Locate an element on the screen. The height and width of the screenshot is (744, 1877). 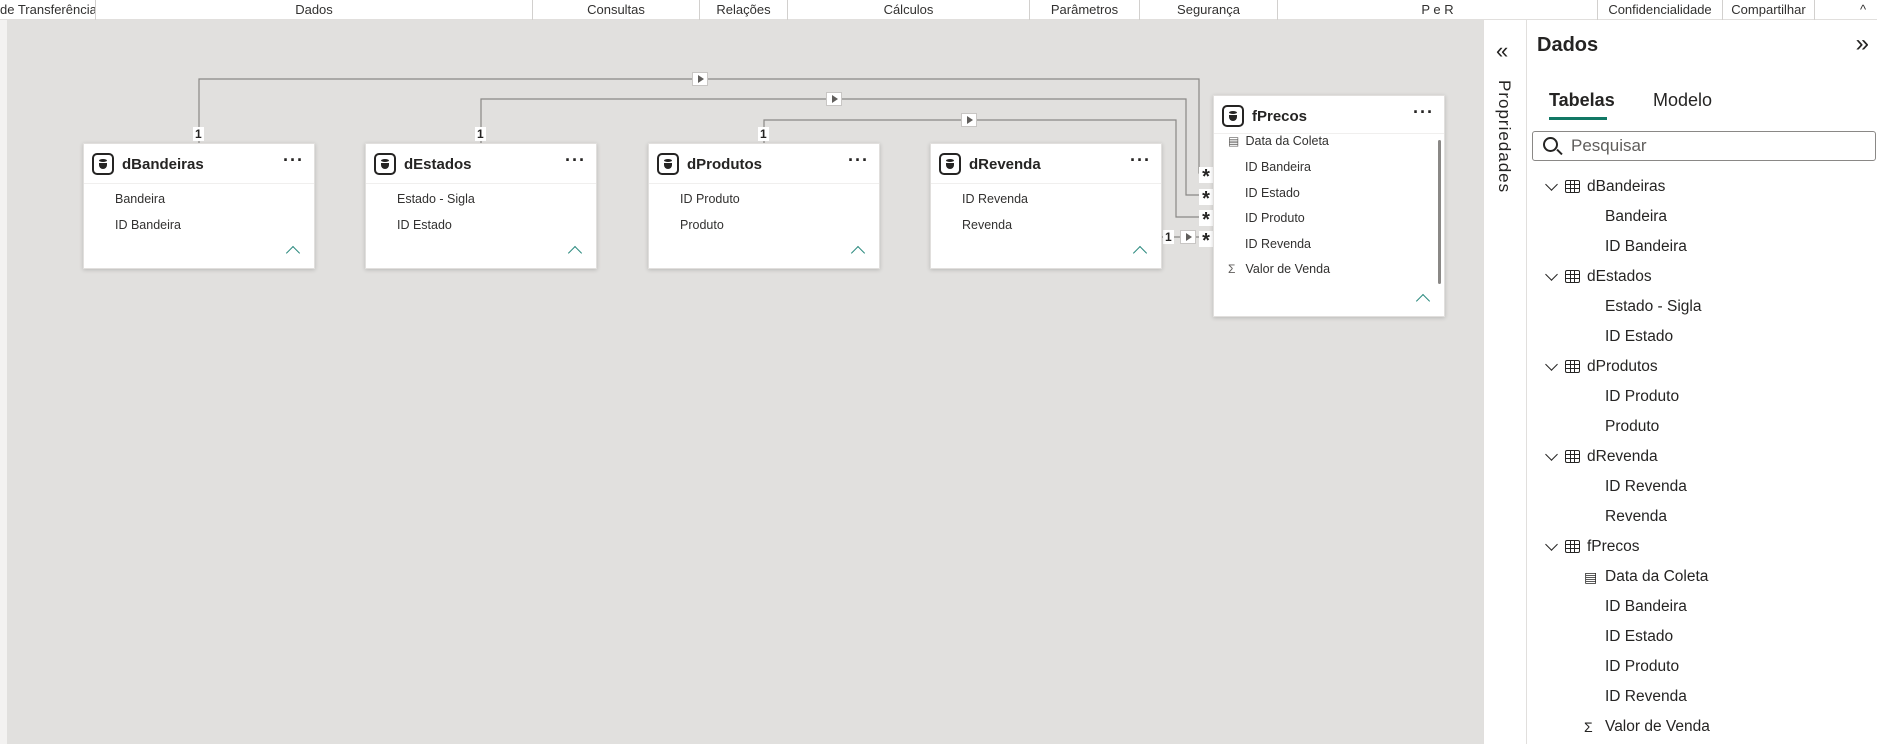
table-card-destados: dEstados ··· Estado - Sigla ID Estado is located at coordinates (481, 206).